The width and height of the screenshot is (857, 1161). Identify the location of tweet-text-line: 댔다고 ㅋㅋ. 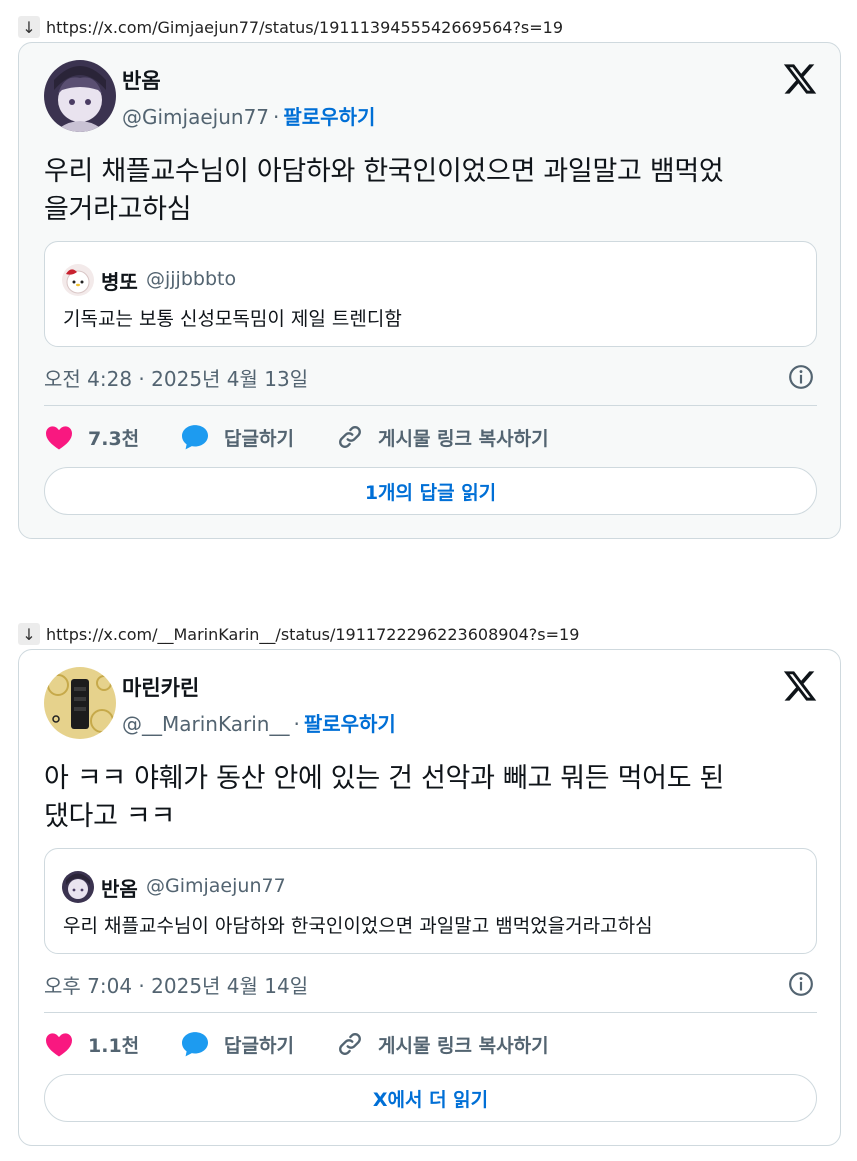
(109, 816).